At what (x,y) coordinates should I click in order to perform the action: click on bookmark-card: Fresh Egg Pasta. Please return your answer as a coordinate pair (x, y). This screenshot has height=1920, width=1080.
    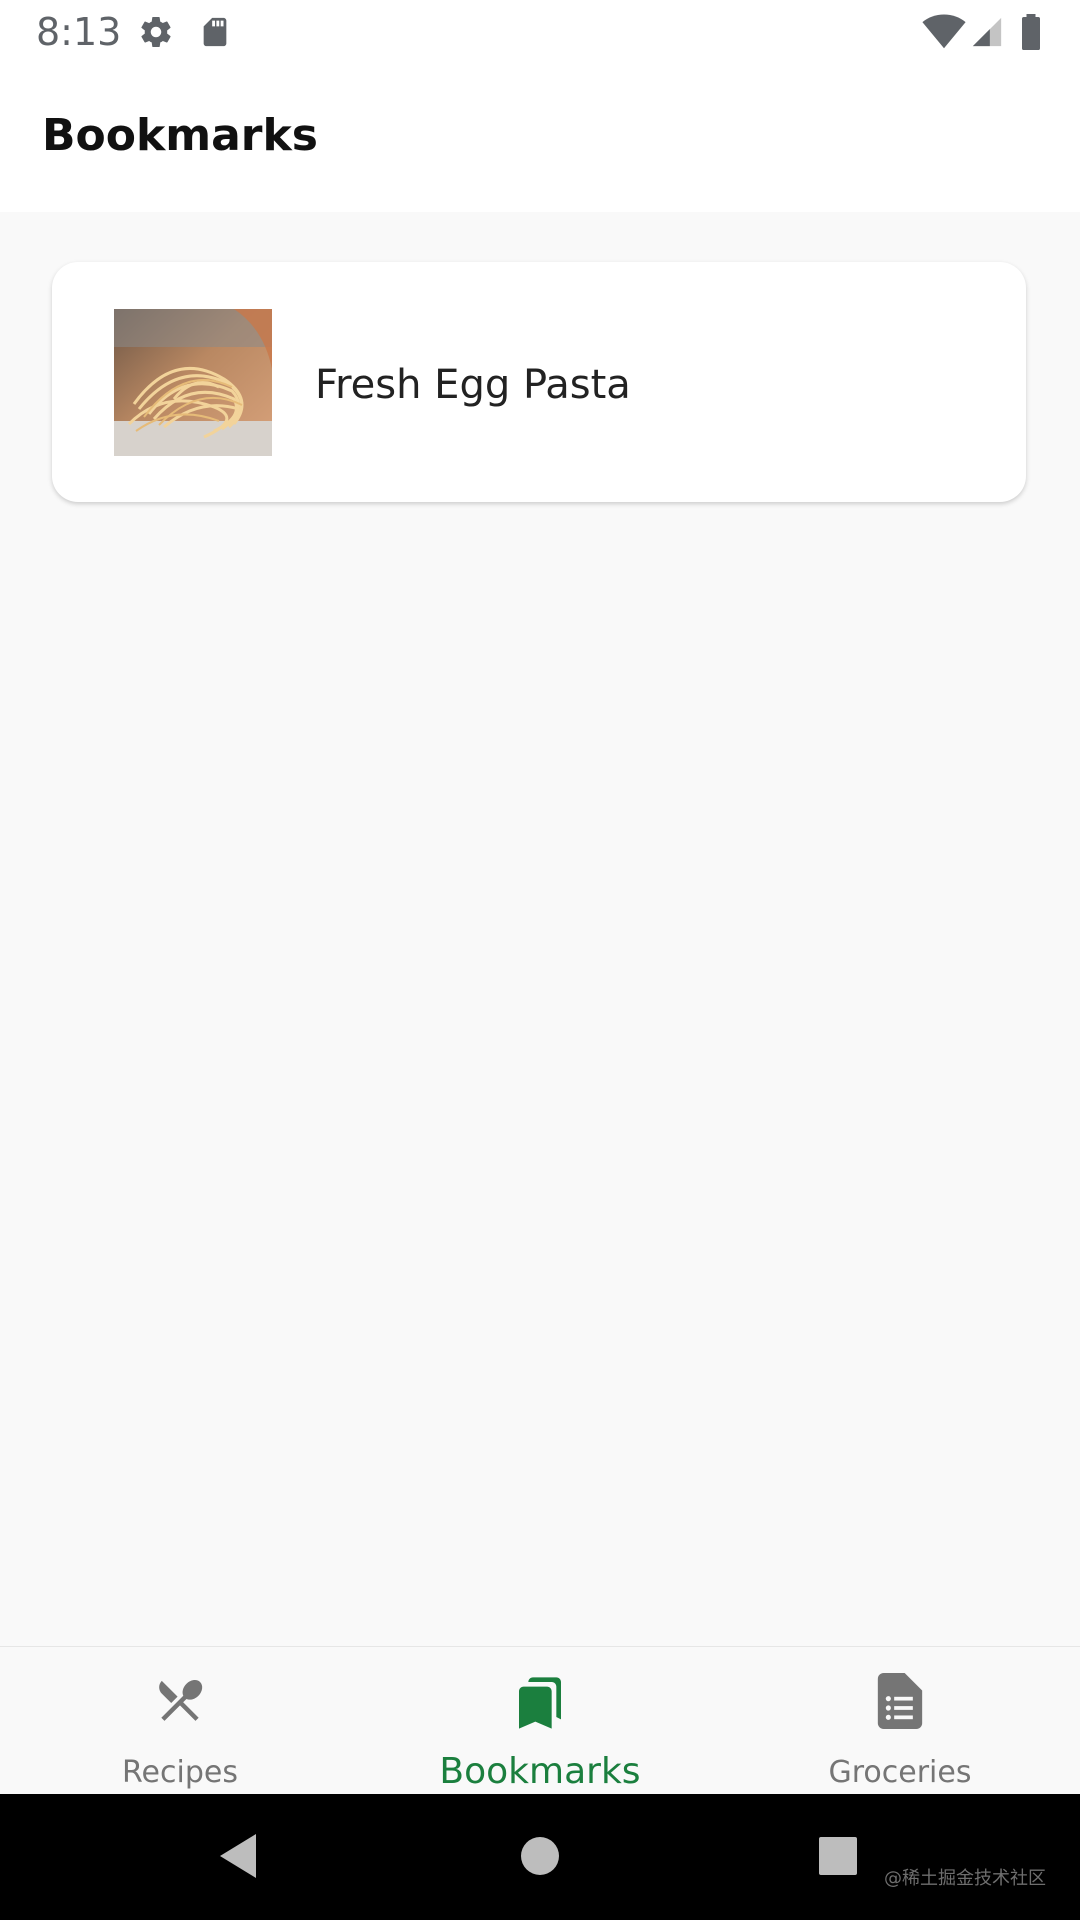
    Looking at the image, I should click on (539, 382).